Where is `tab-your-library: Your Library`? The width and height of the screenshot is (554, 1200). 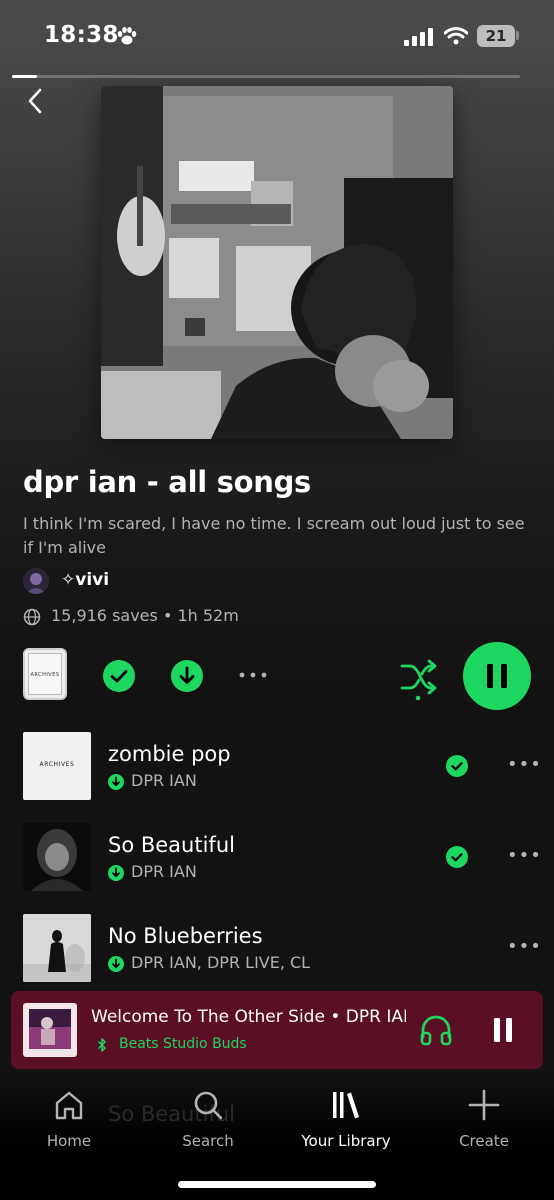
tab-your-library: Your Library is located at coordinates (346, 1119).